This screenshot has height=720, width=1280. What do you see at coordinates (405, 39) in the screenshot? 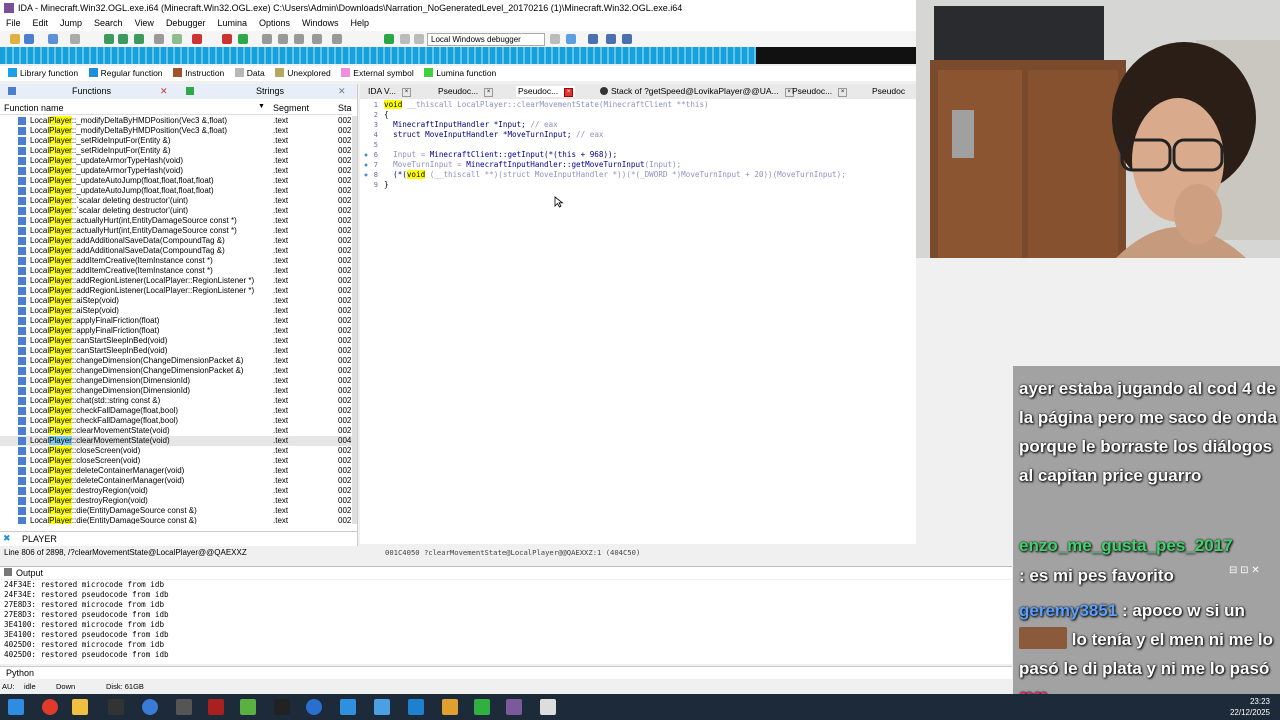
I see `pause-icon` at bounding box center [405, 39].